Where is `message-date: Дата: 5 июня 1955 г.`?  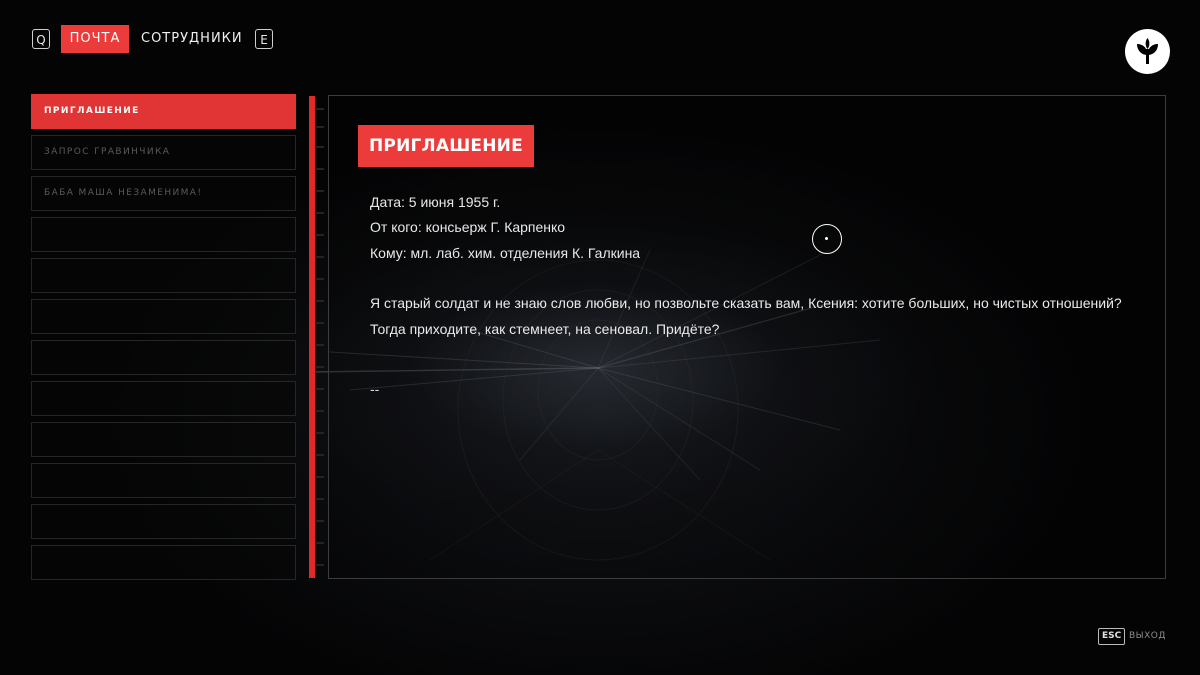 message-date: Дата: 5 июня 1955 г. is located at coordinates (435, 202).